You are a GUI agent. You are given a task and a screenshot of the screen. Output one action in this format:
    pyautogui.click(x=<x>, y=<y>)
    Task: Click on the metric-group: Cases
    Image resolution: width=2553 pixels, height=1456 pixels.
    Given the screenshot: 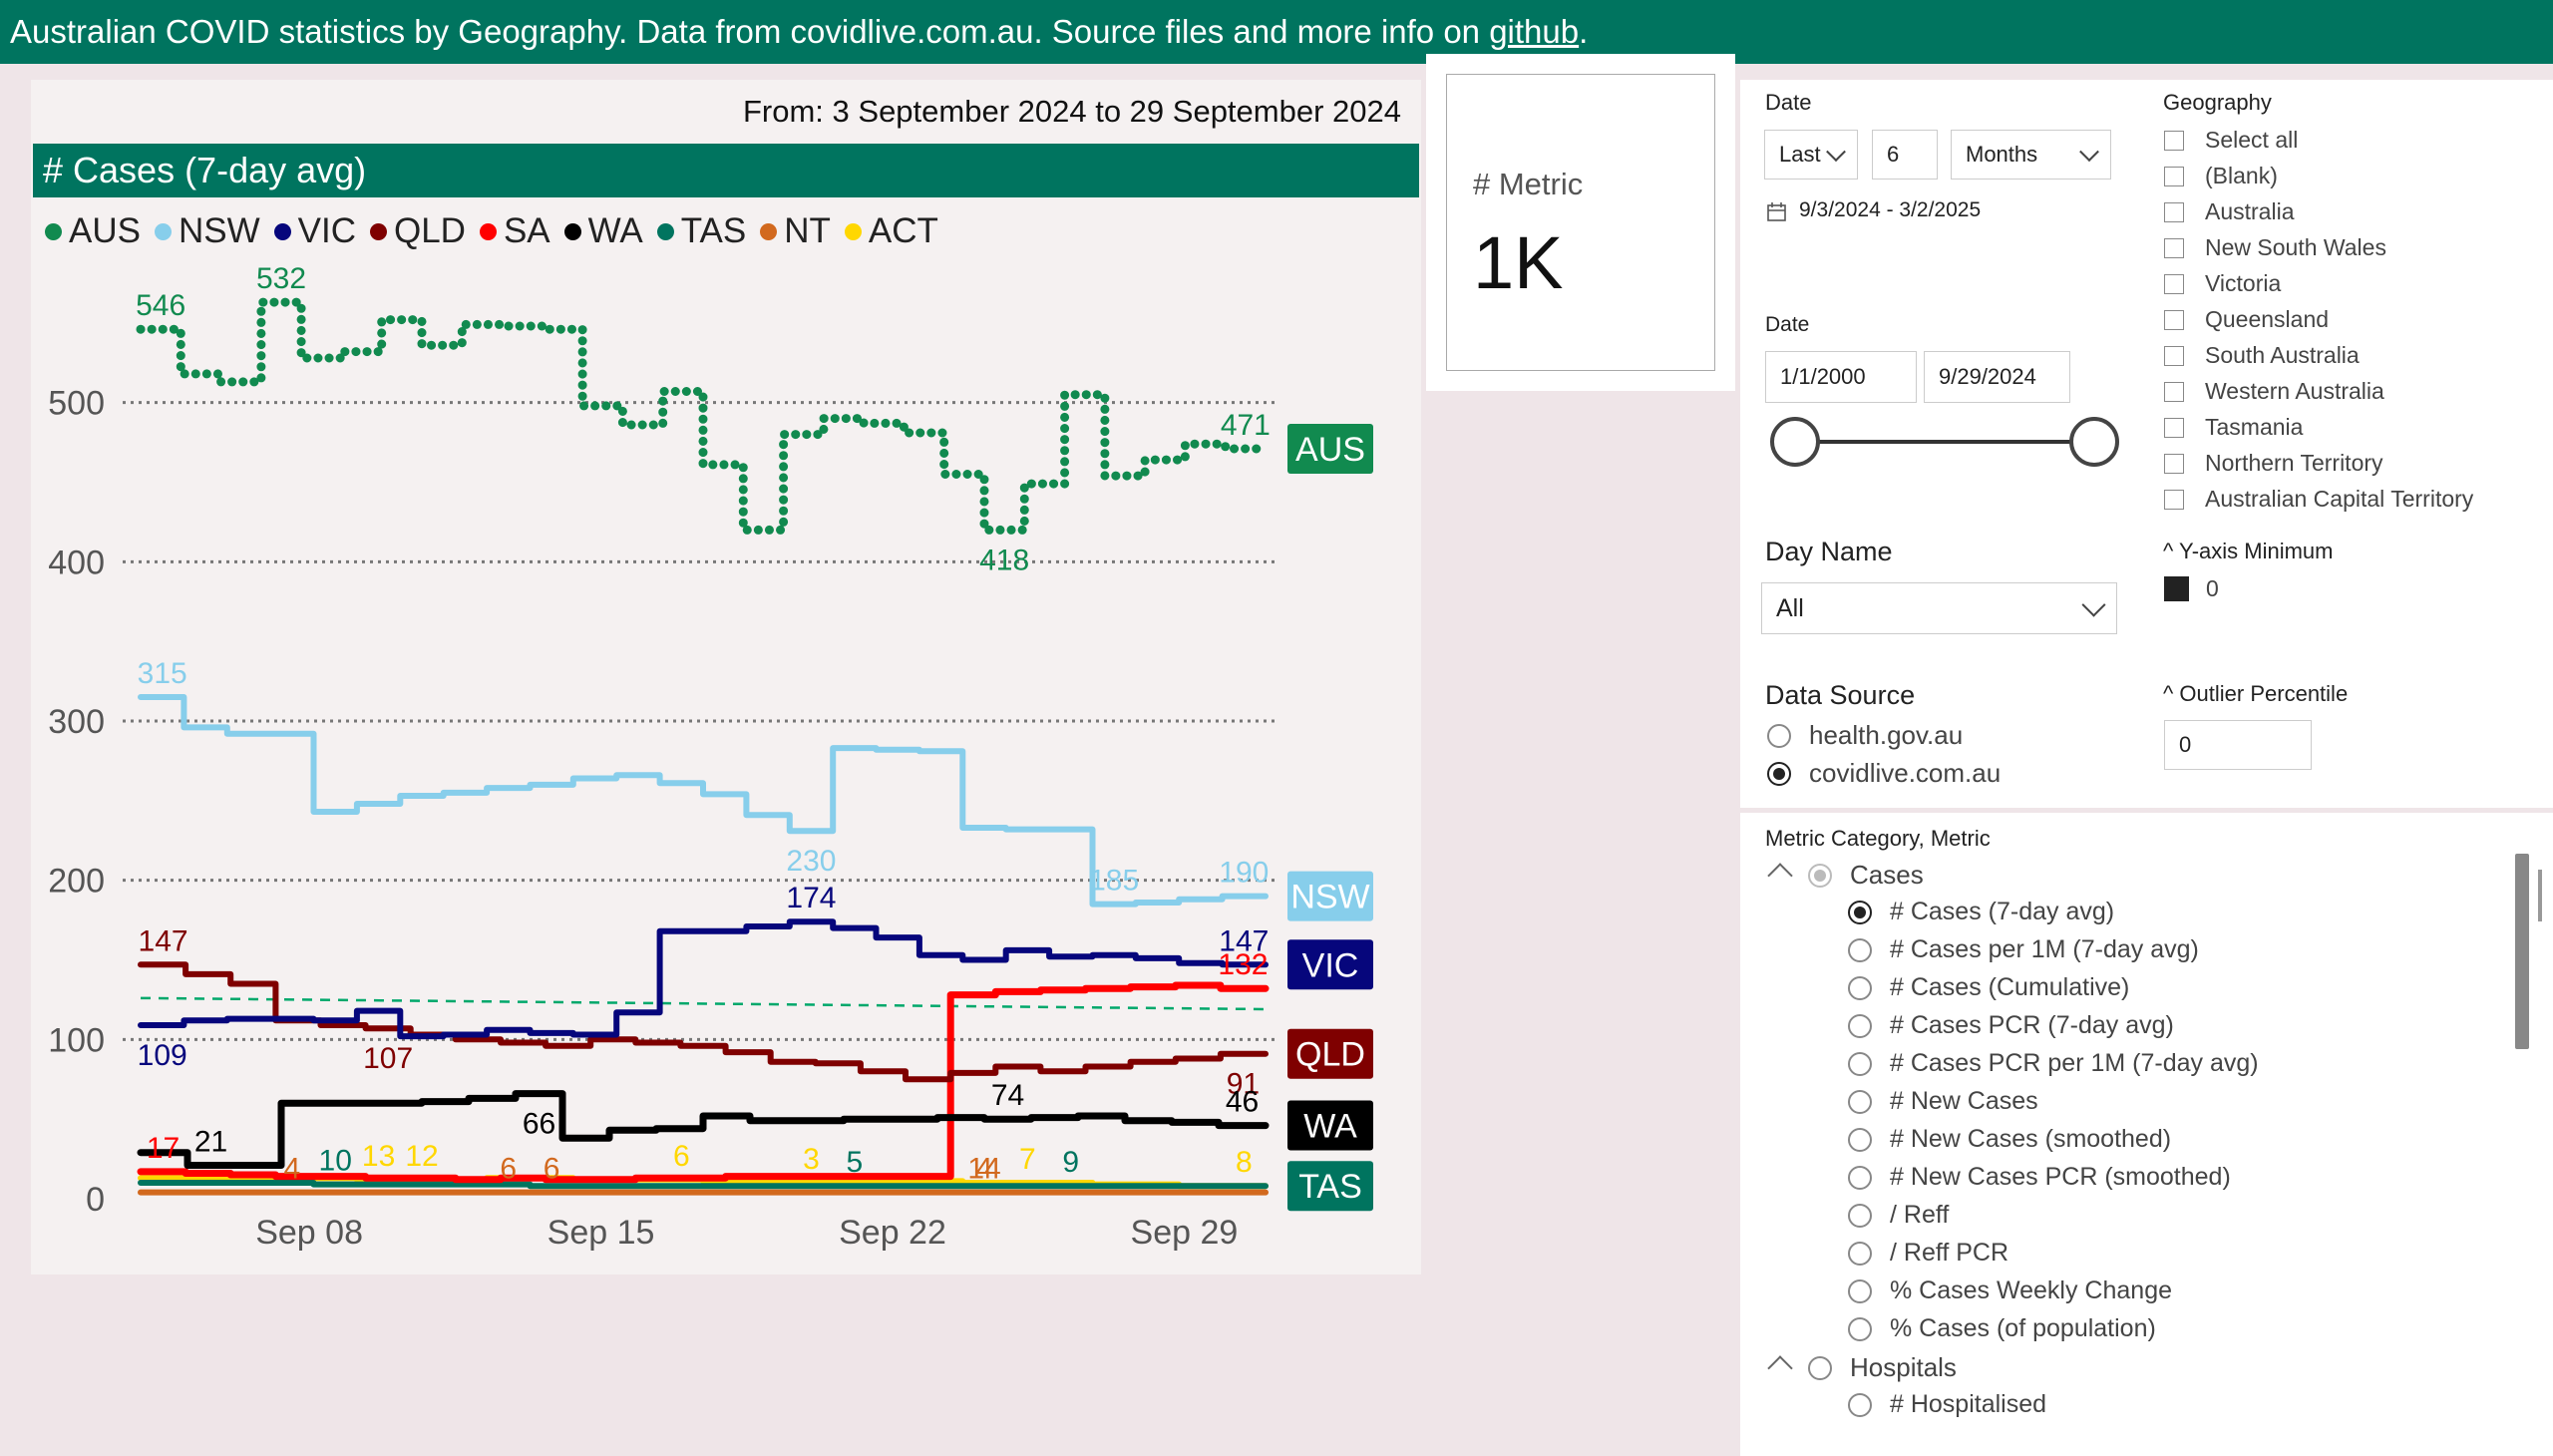 What is the action you would take?
    pyautogui.click(x=1866, y=875)
    